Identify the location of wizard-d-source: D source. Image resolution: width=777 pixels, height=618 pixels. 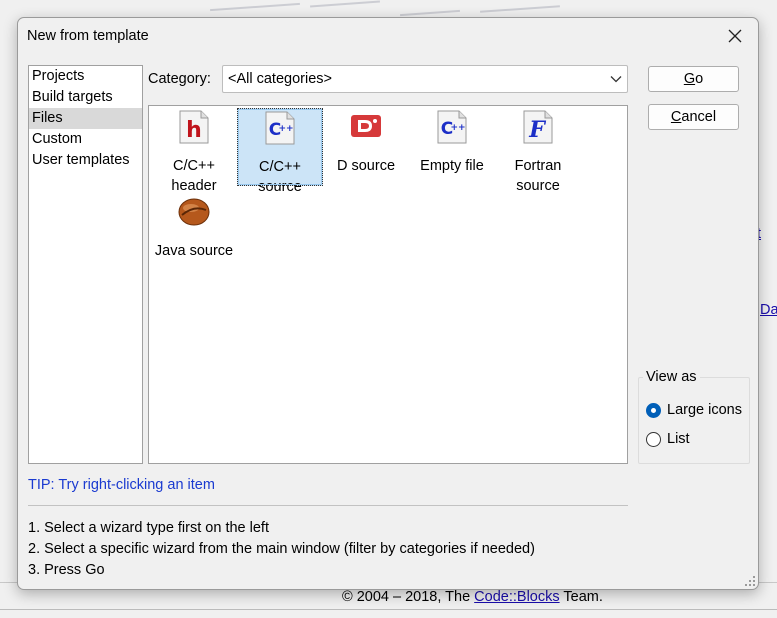
(366, 142).